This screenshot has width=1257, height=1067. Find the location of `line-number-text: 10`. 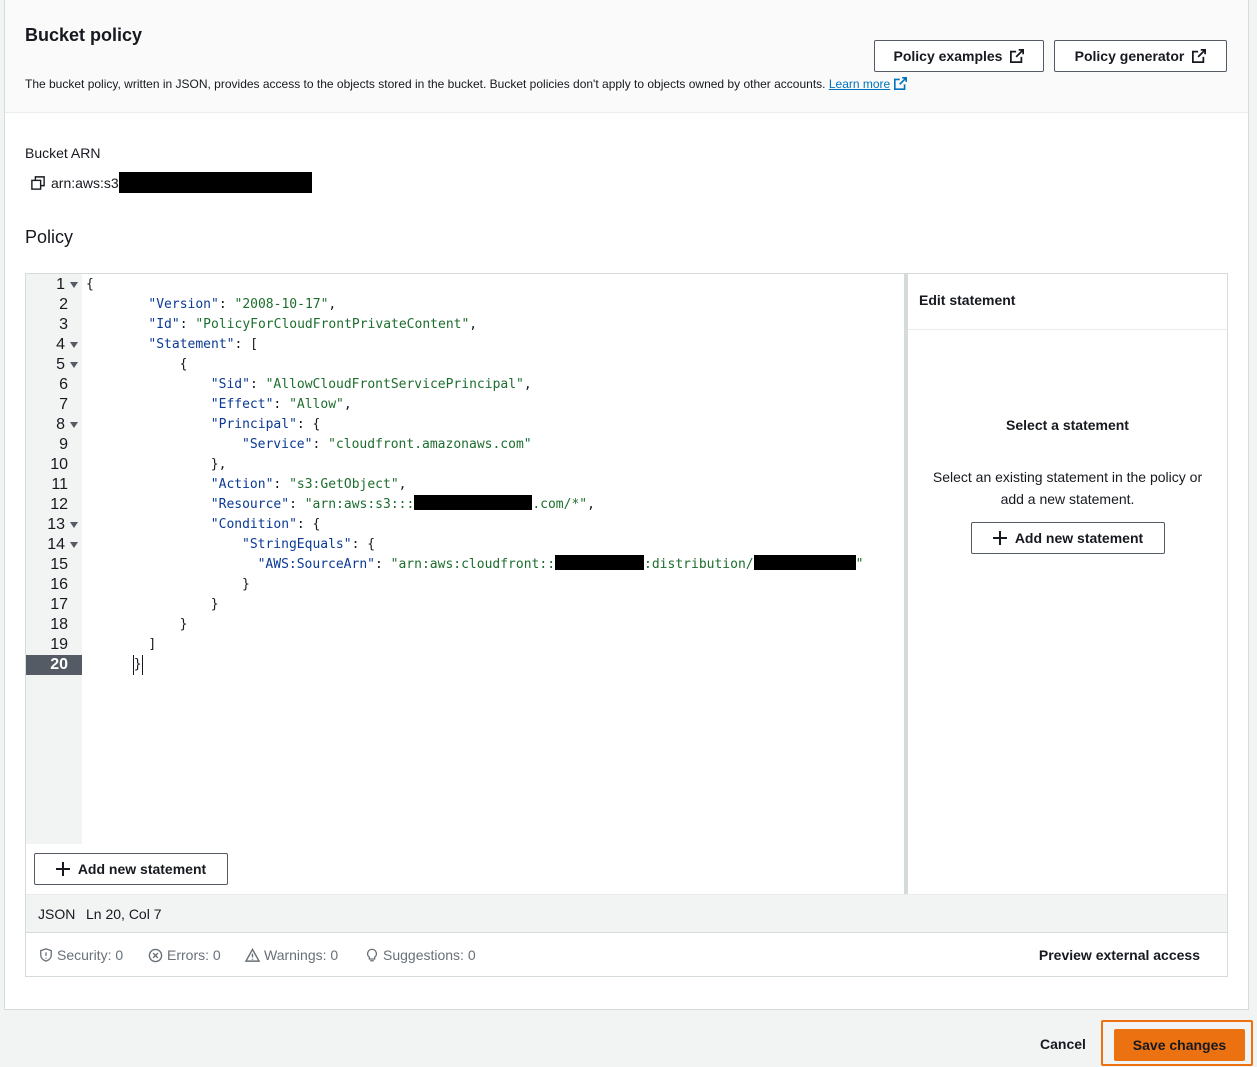

line-number-text: 10 is located at coordinates (59, 464).